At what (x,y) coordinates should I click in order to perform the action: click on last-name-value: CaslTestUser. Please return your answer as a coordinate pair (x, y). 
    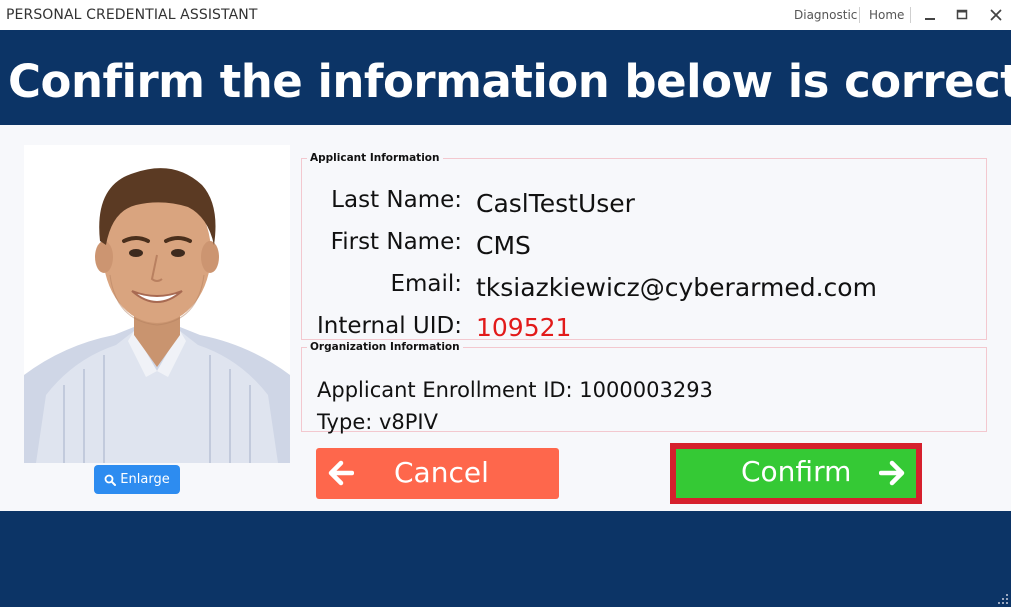
    Looking at the image, I should click on (555, 203).